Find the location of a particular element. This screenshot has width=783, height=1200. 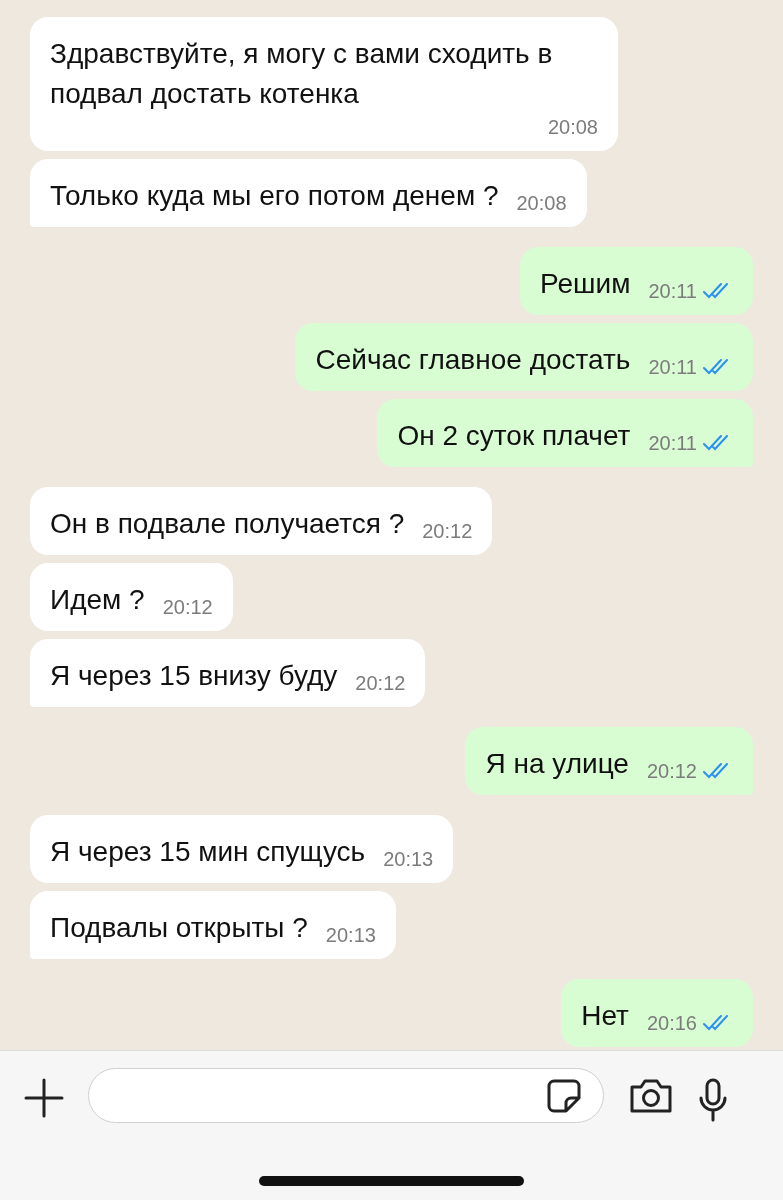

message-text: Нет is located at coordinates (605, 1016).